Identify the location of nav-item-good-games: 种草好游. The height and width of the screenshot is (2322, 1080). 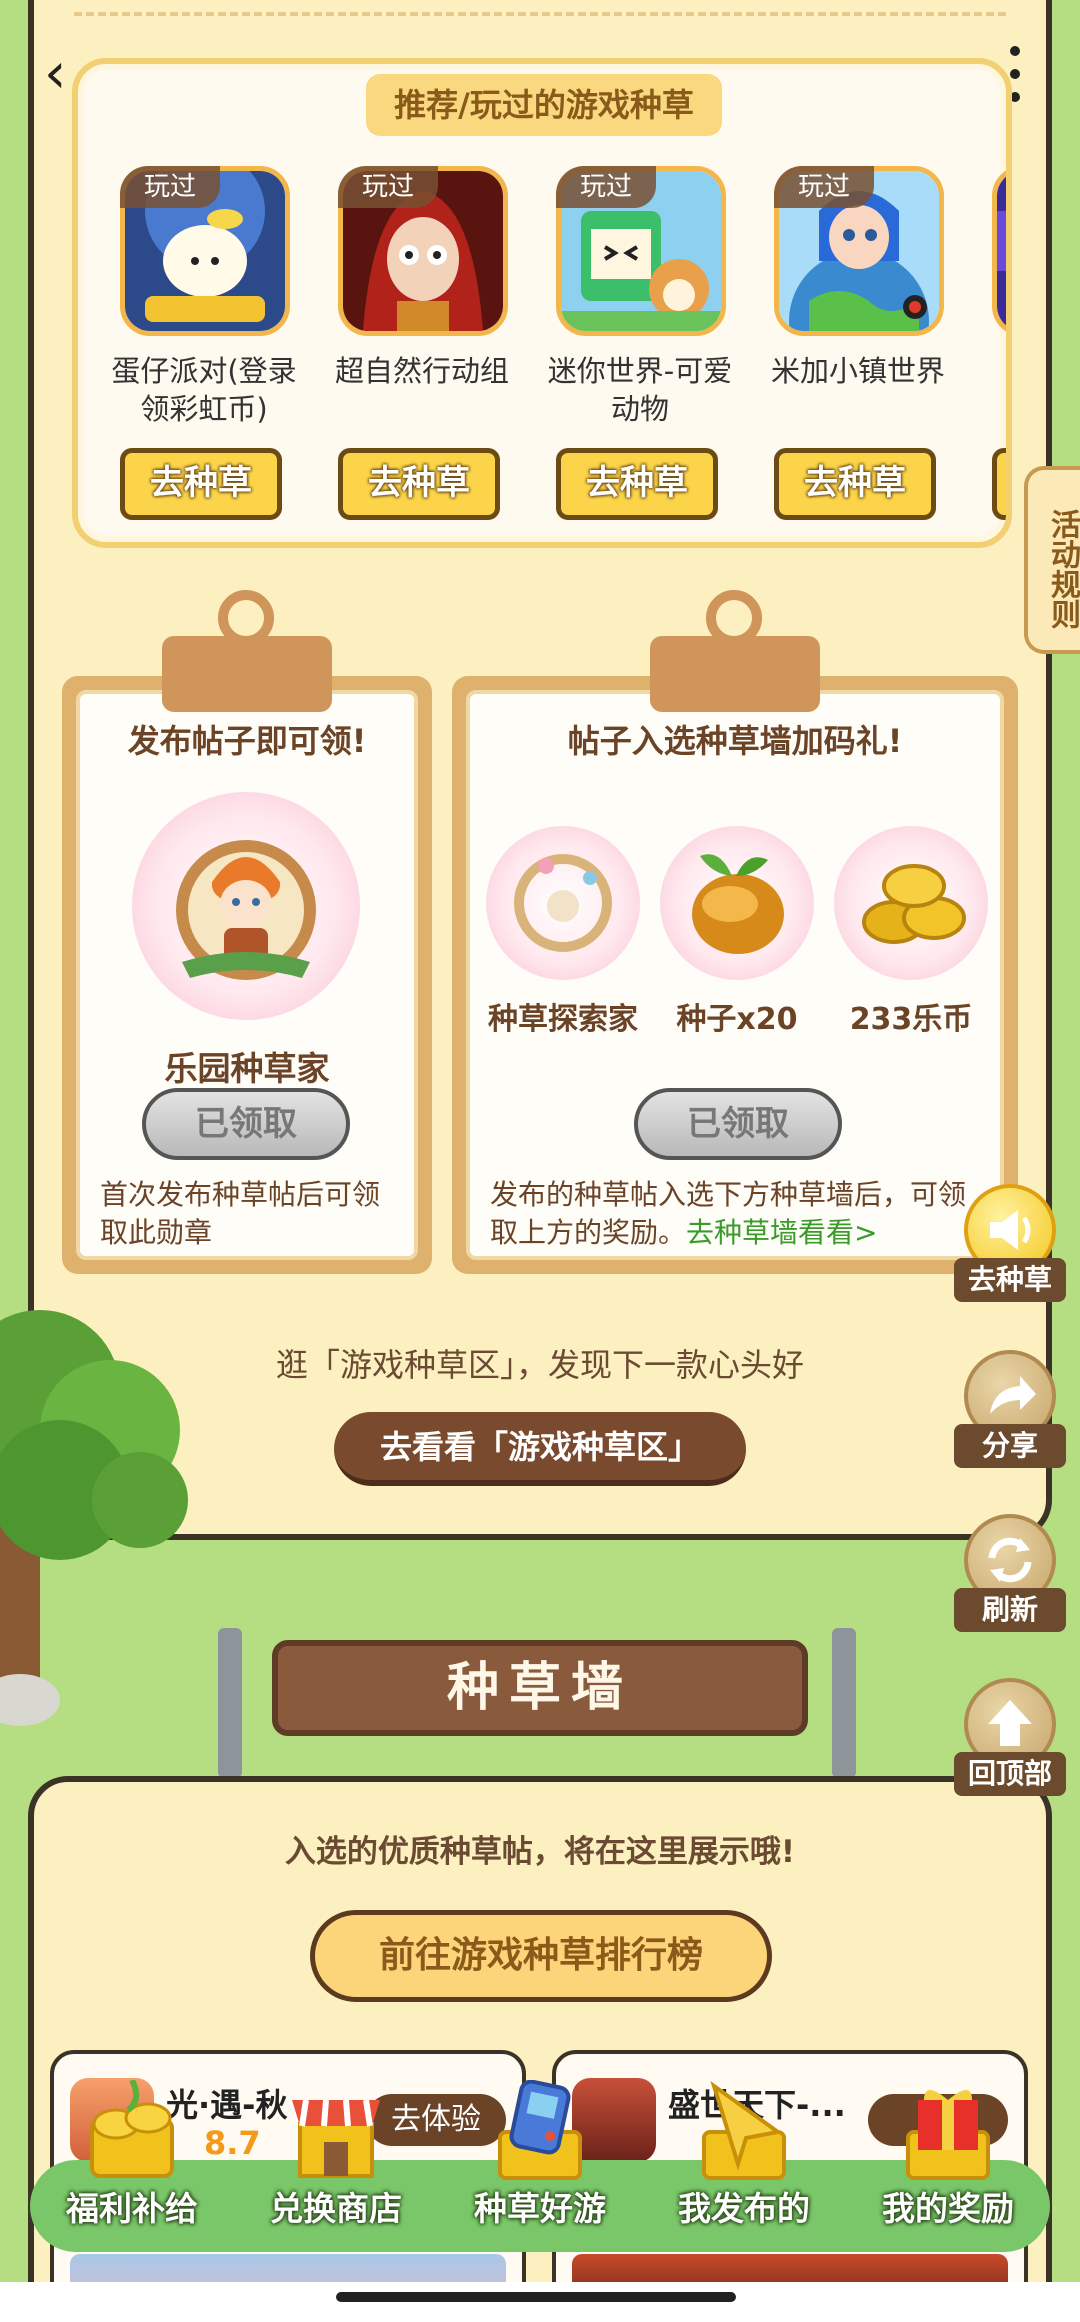
(540, 2164).